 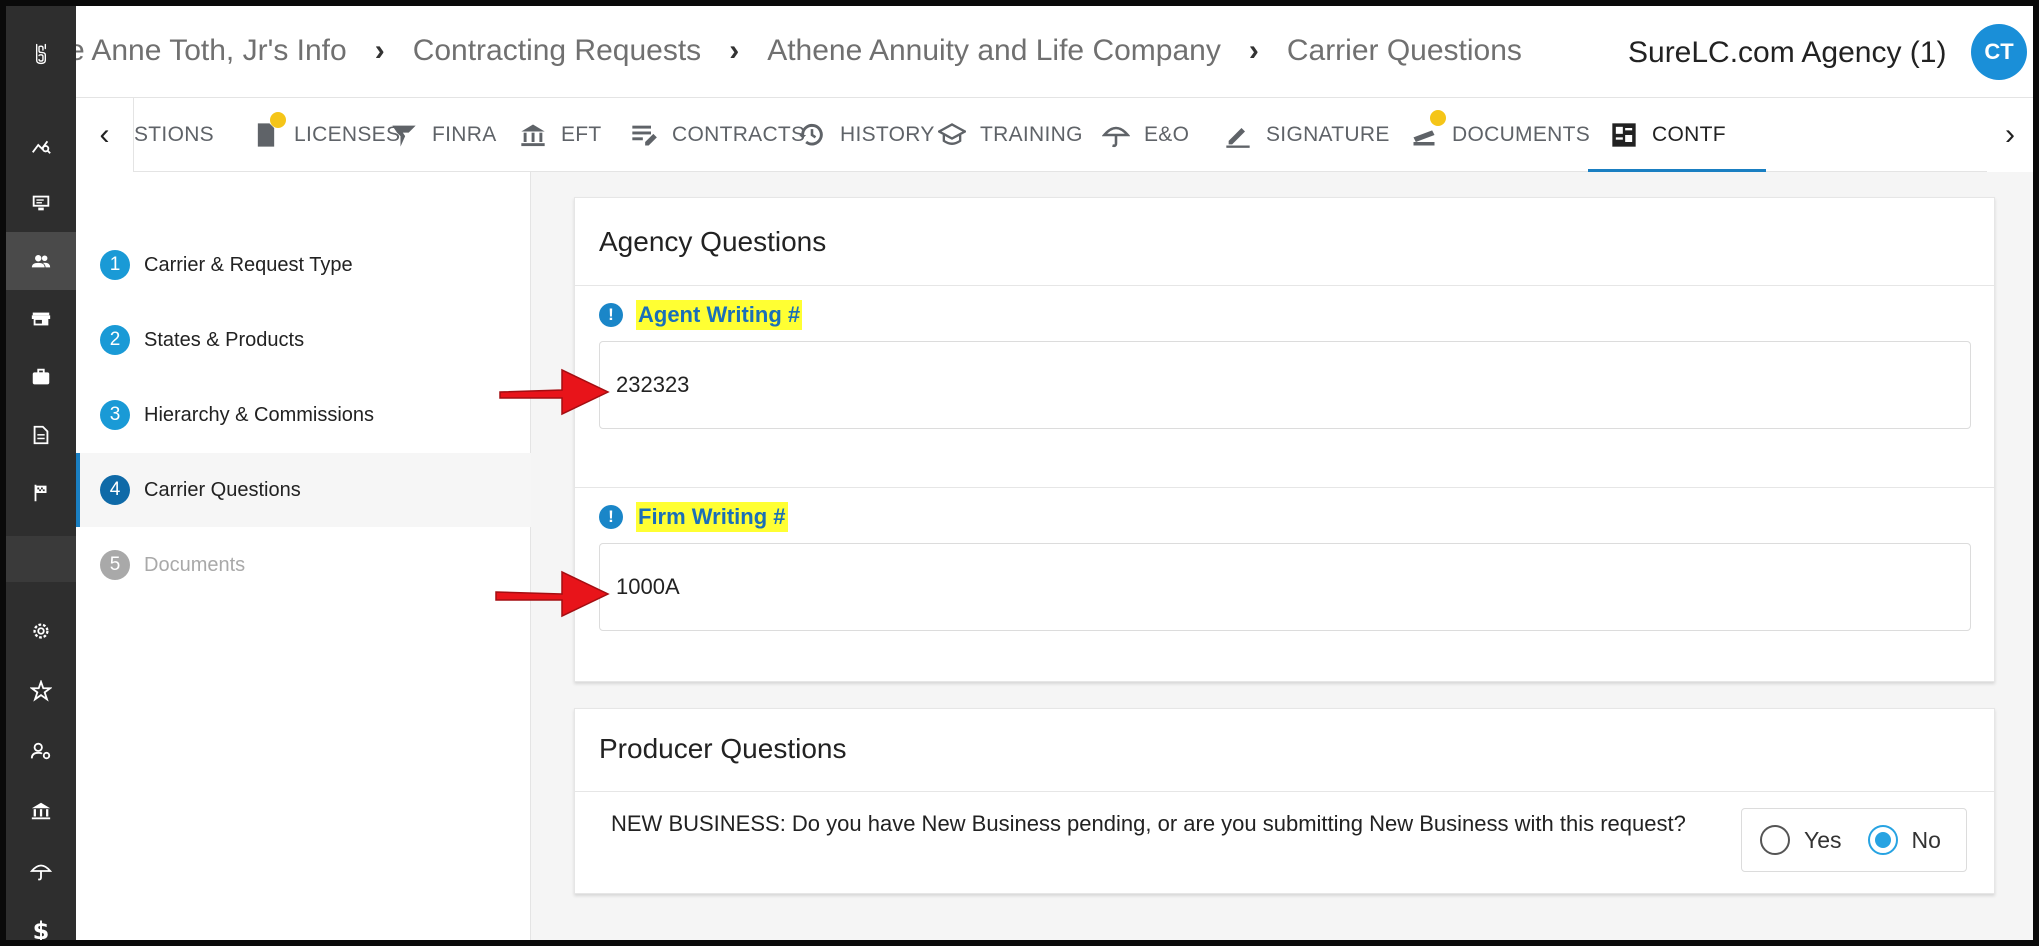 I want to click on training-icon, so click(x=952, y=134).